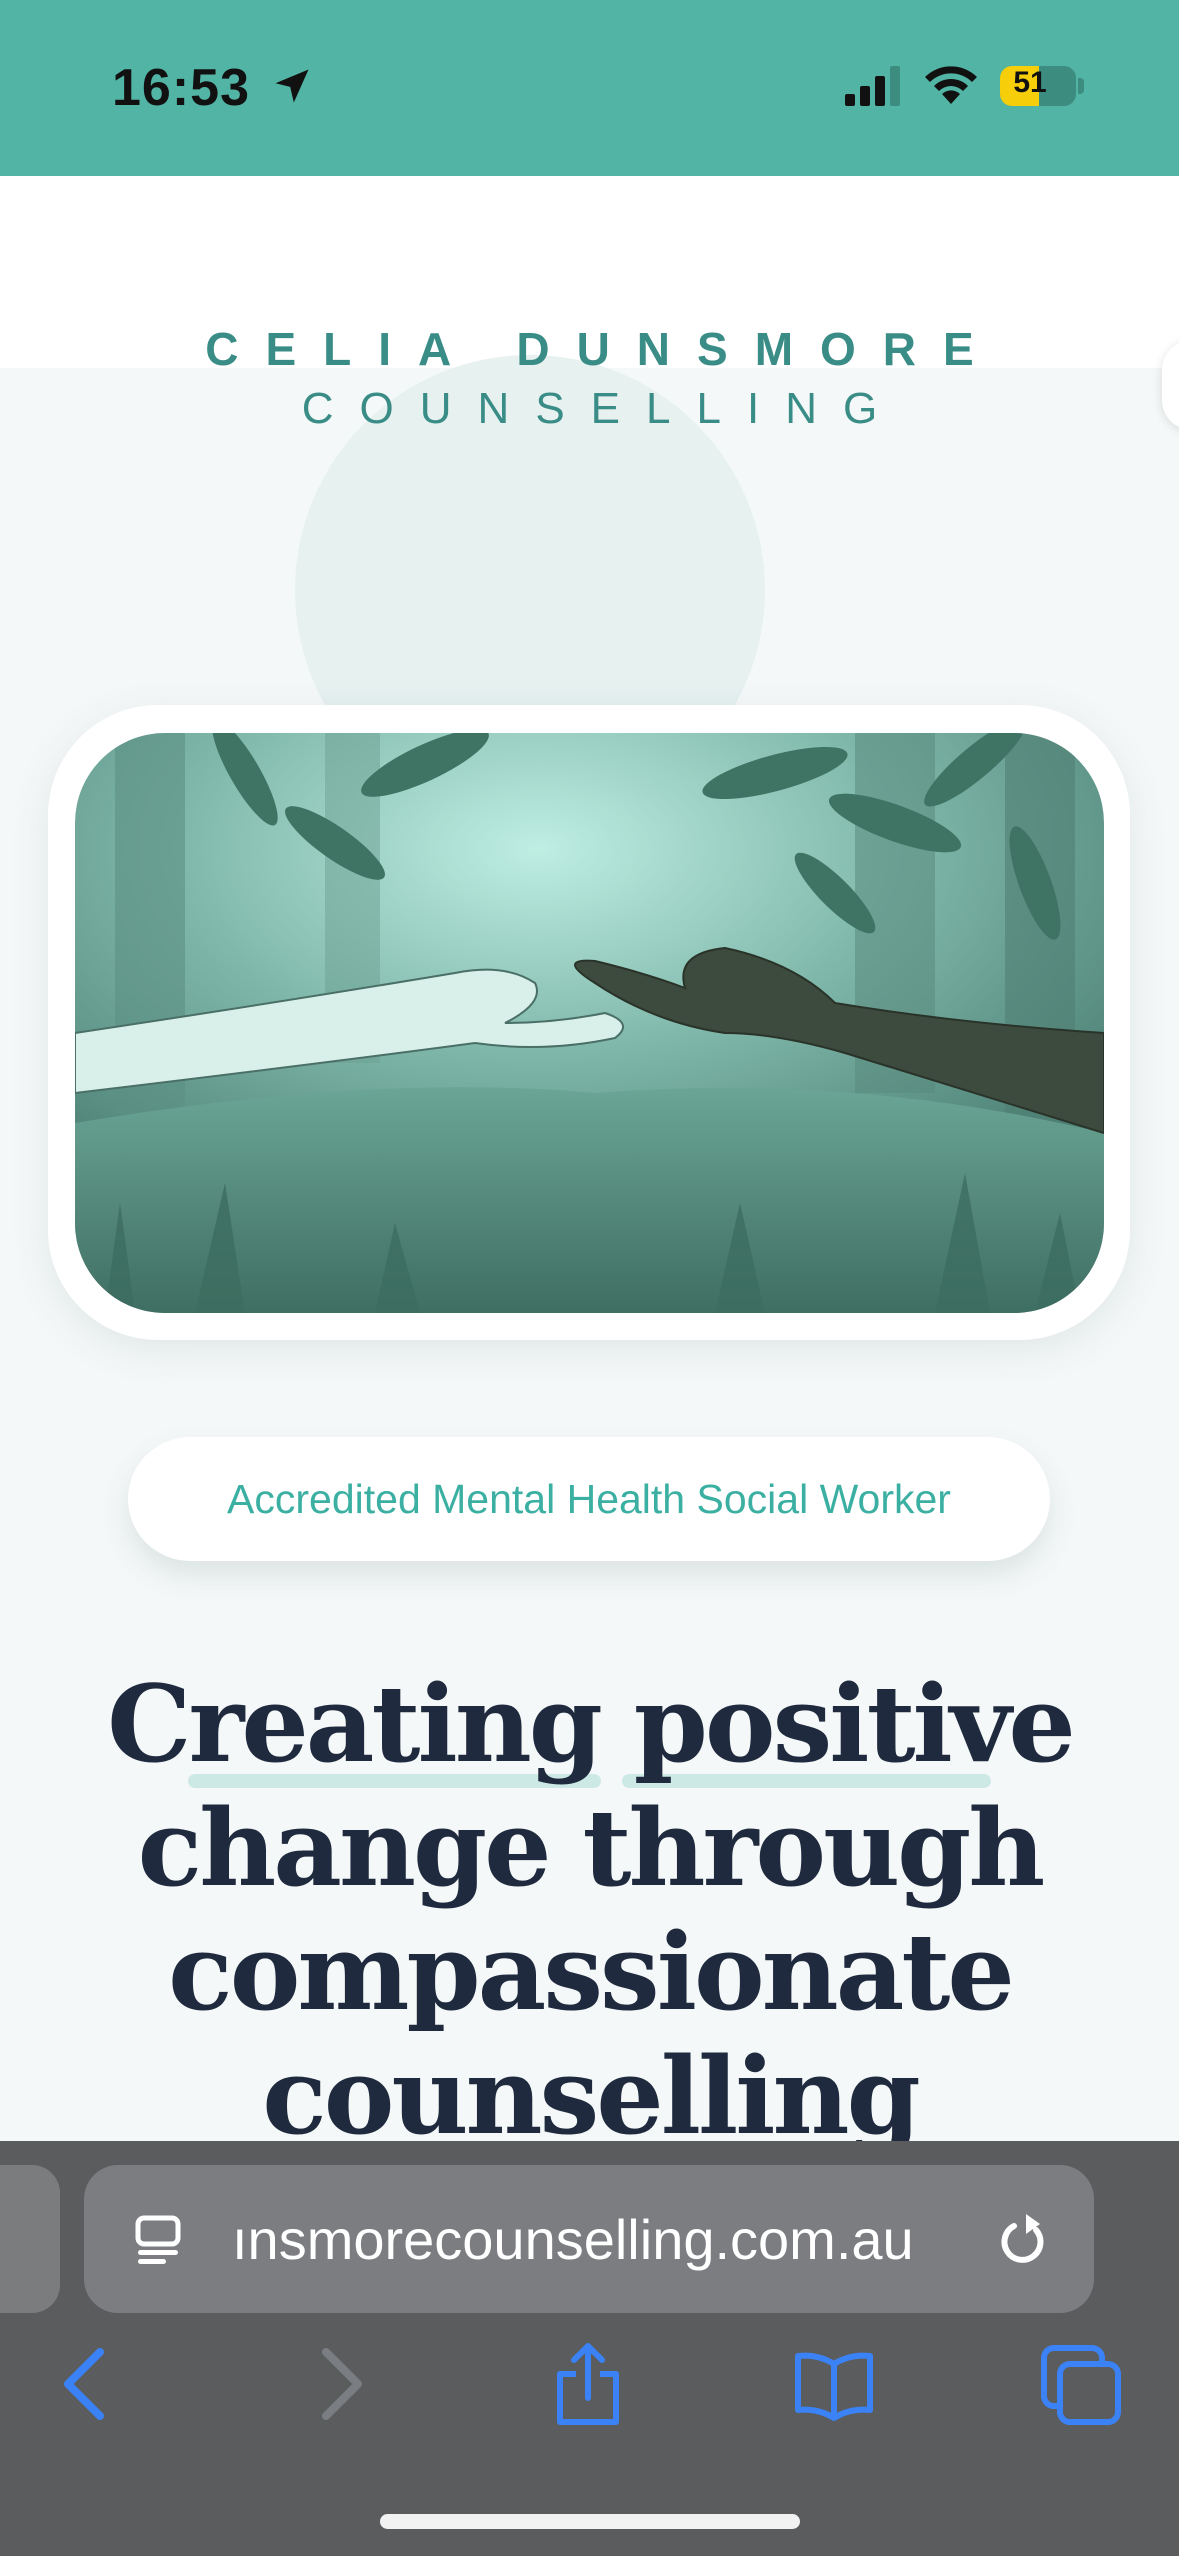 This screenshot has height=2556, width=1179. I want to click on status-bar: 16:53 51, so click(589, 88).